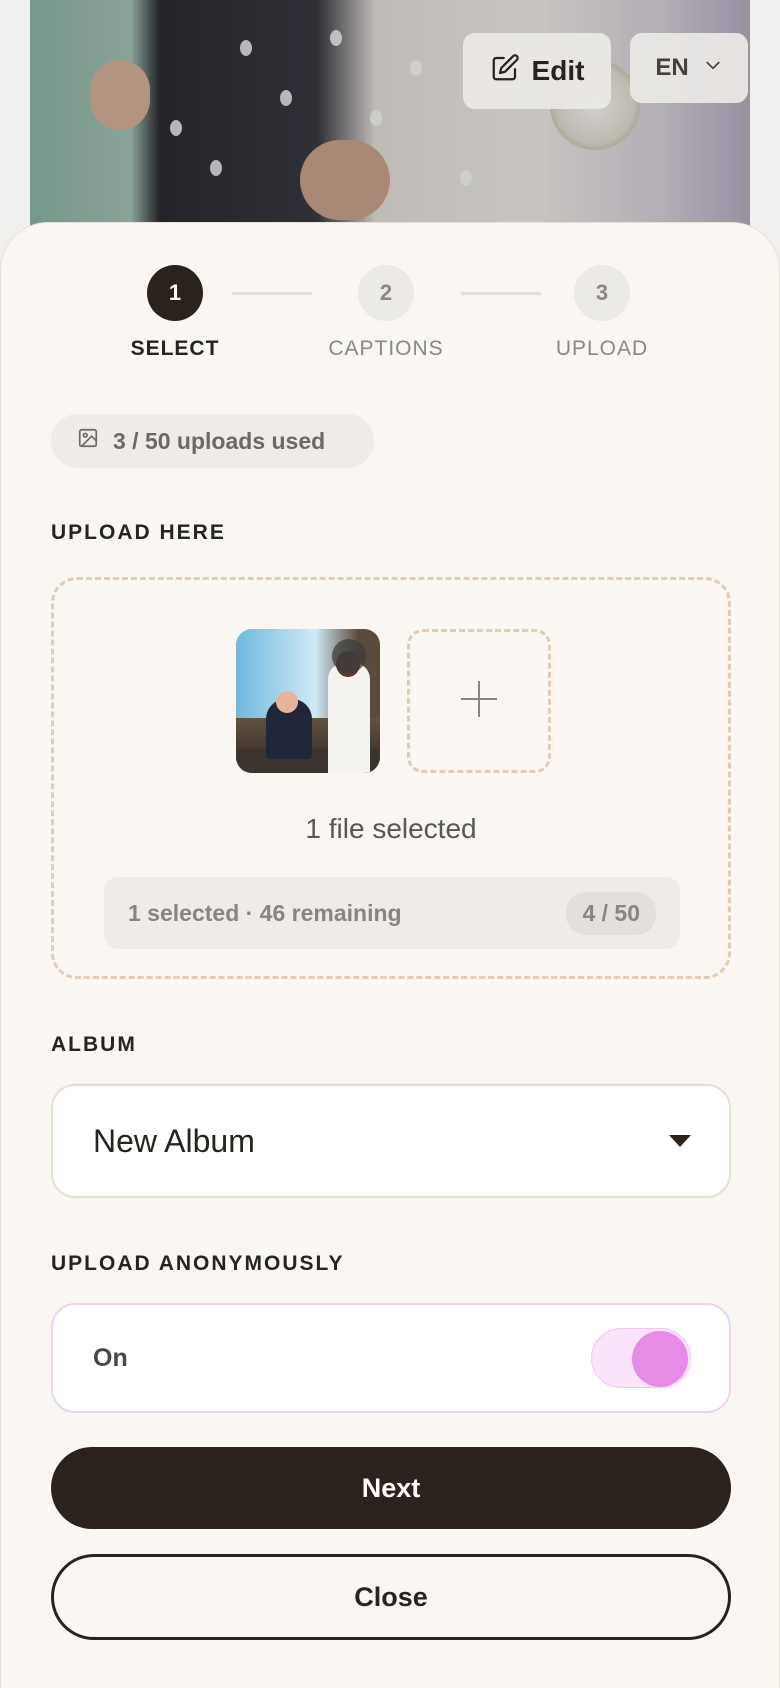  I want to click on plus-icon, so click(479, 701).